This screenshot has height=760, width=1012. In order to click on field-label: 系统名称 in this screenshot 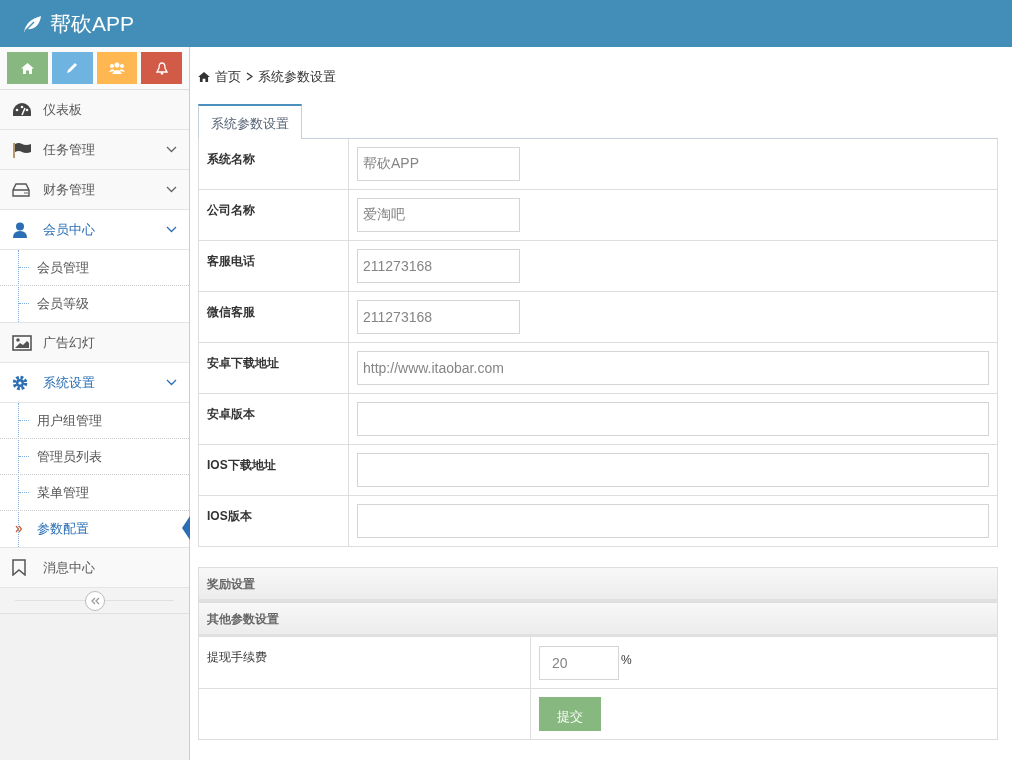, I will do `click(231, 159)`.